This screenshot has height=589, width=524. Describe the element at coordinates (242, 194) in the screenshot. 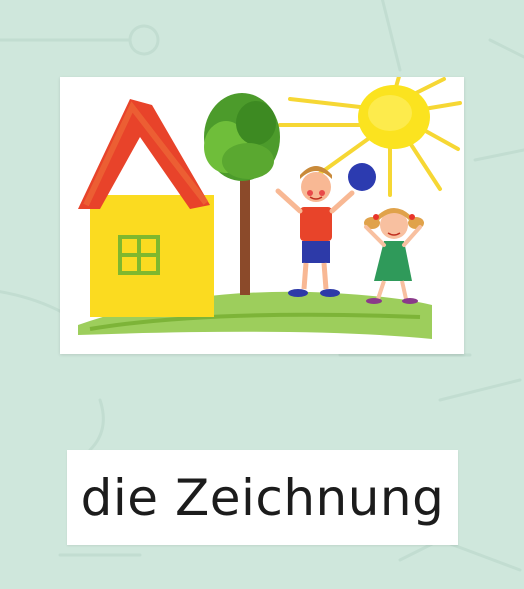

I see `tree-drawing` at that location.